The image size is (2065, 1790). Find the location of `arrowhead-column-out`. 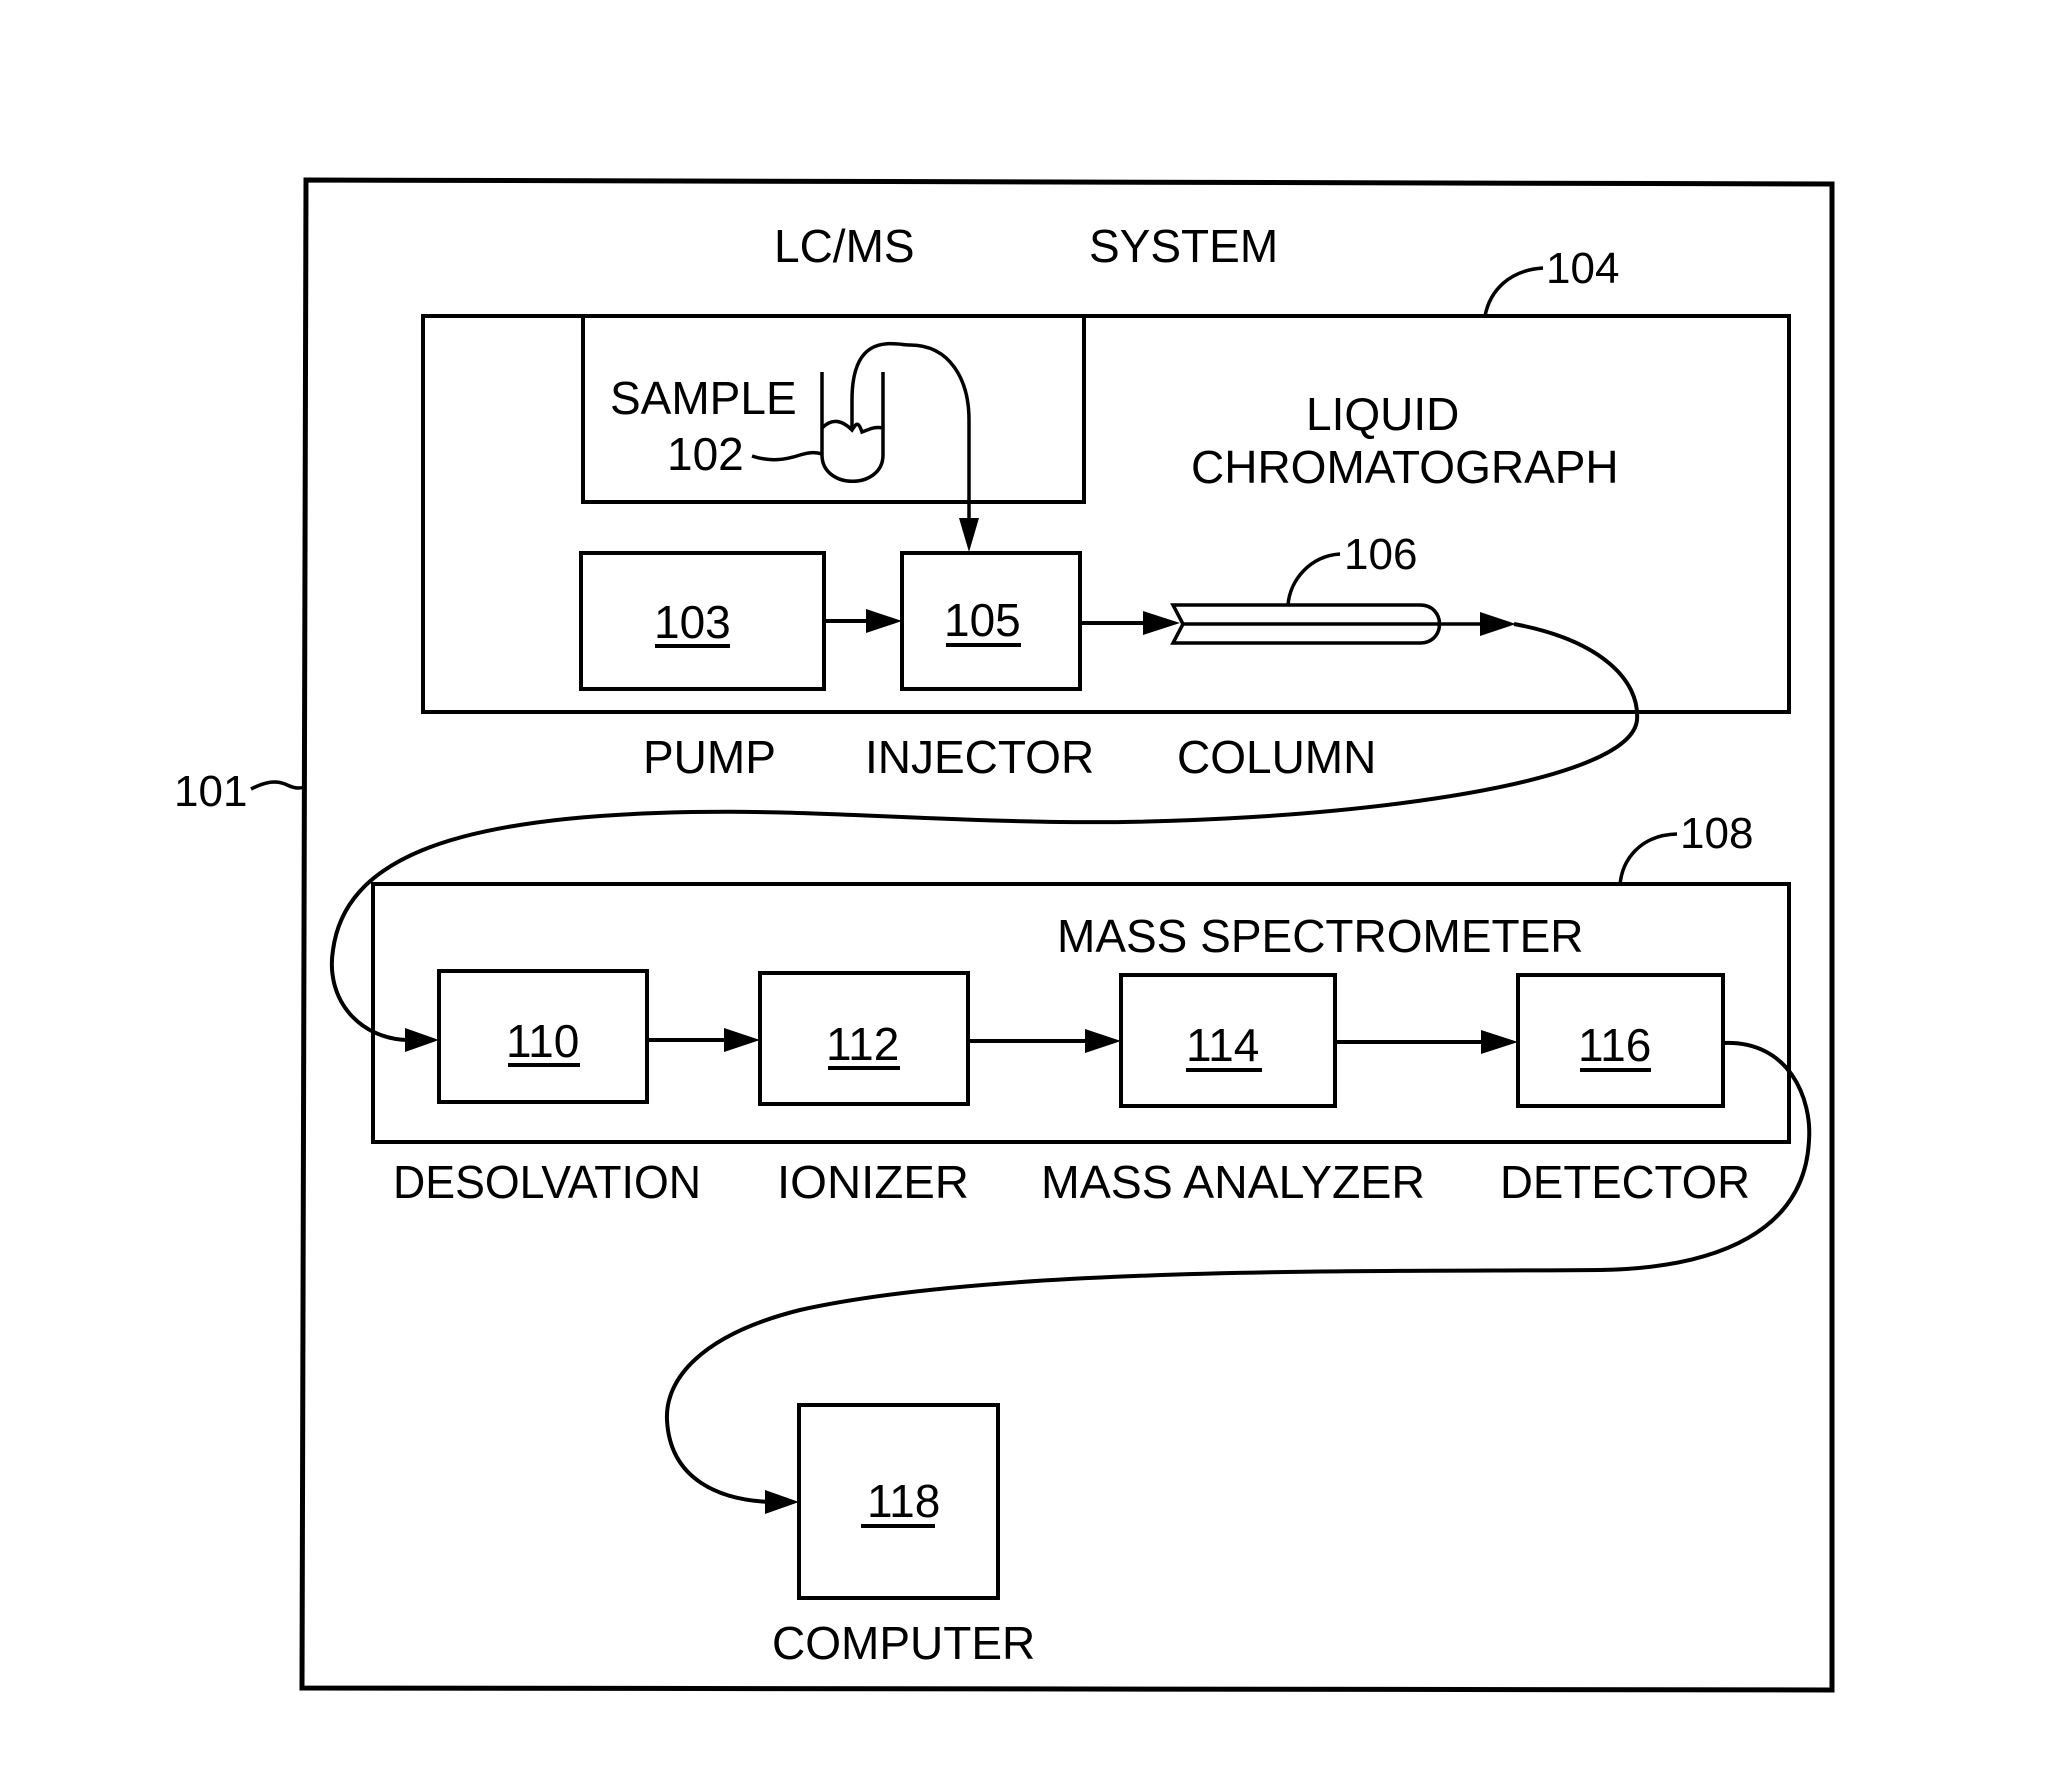

arrowhead-column-out is located at coordinates (1498, 624).